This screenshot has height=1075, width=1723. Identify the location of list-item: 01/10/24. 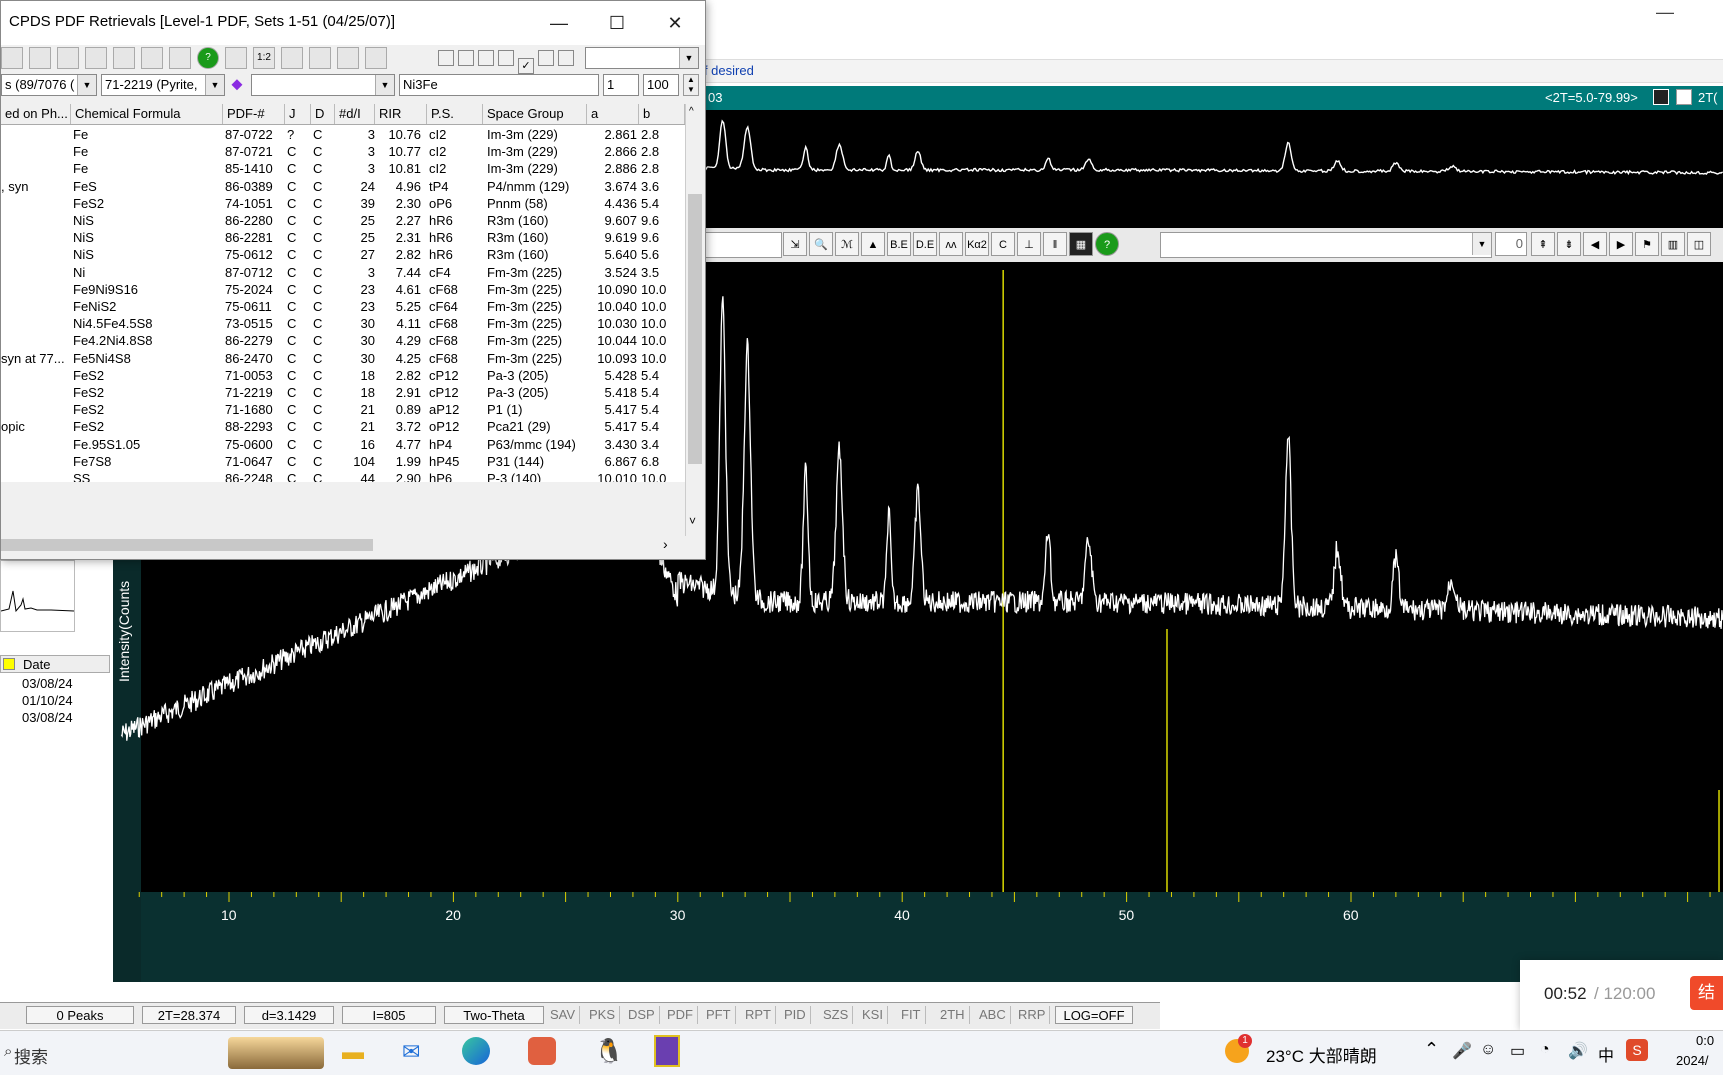
(47, 700).